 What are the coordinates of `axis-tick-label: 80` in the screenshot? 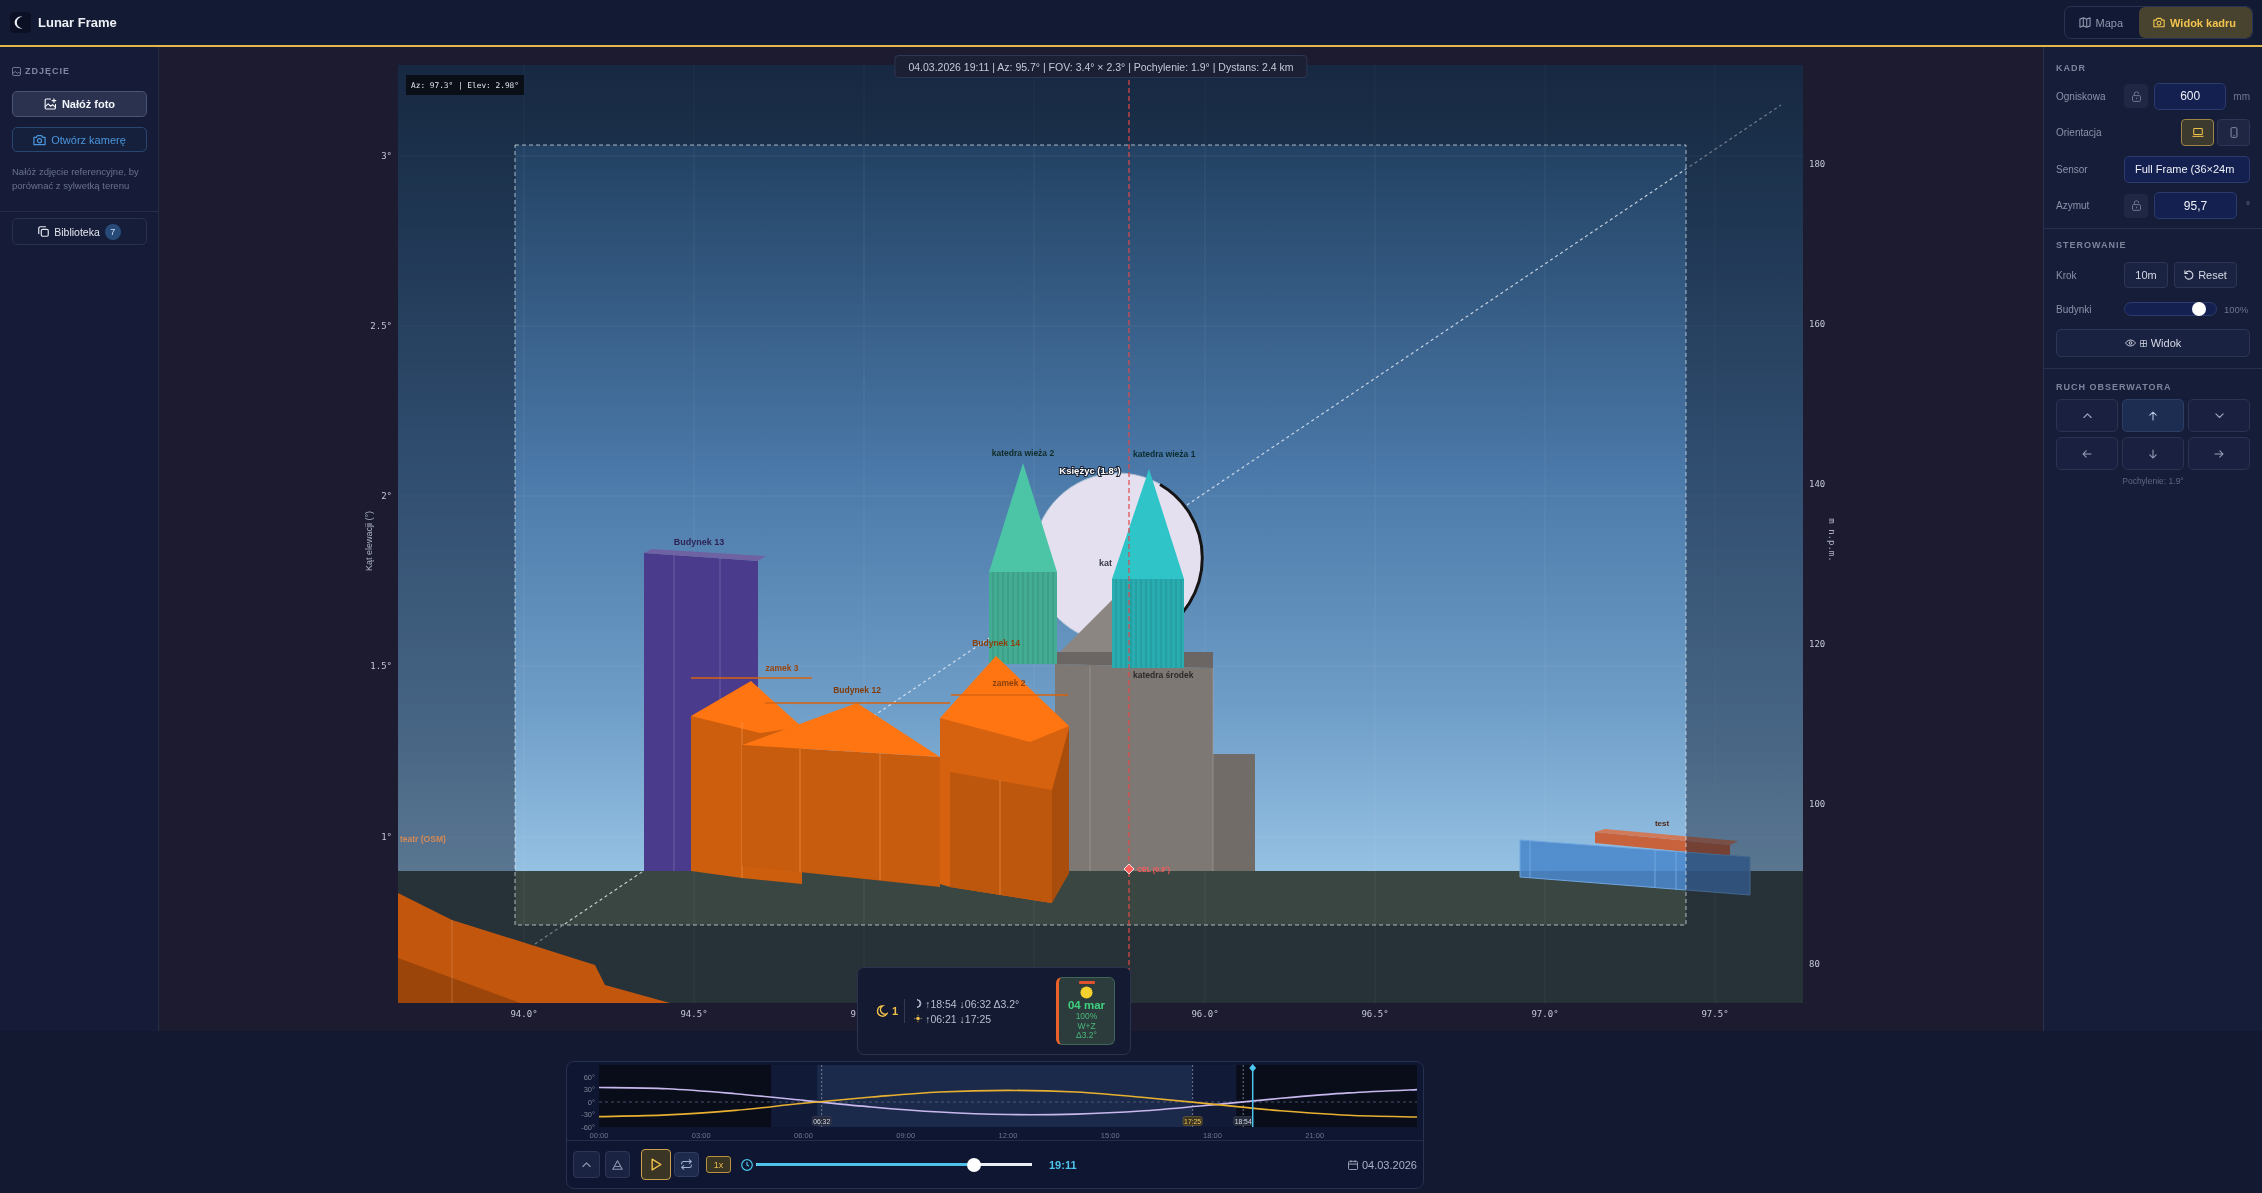 It's located at (1814, 964).